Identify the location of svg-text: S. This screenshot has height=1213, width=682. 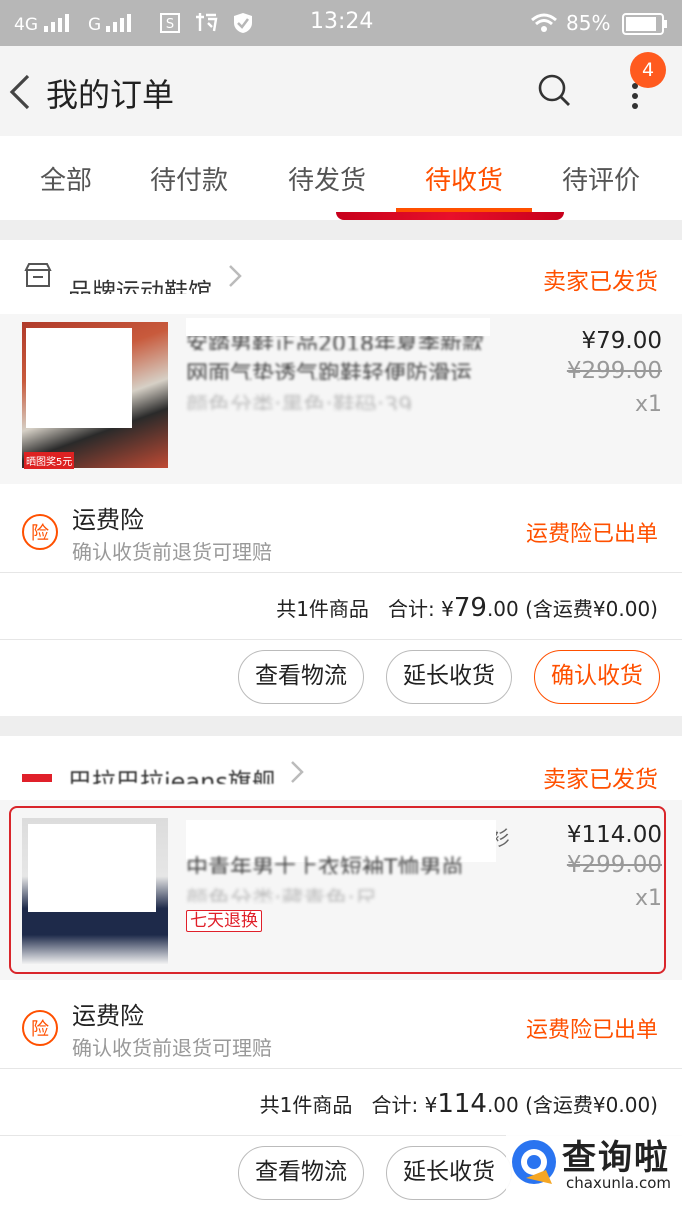
(170, 24).